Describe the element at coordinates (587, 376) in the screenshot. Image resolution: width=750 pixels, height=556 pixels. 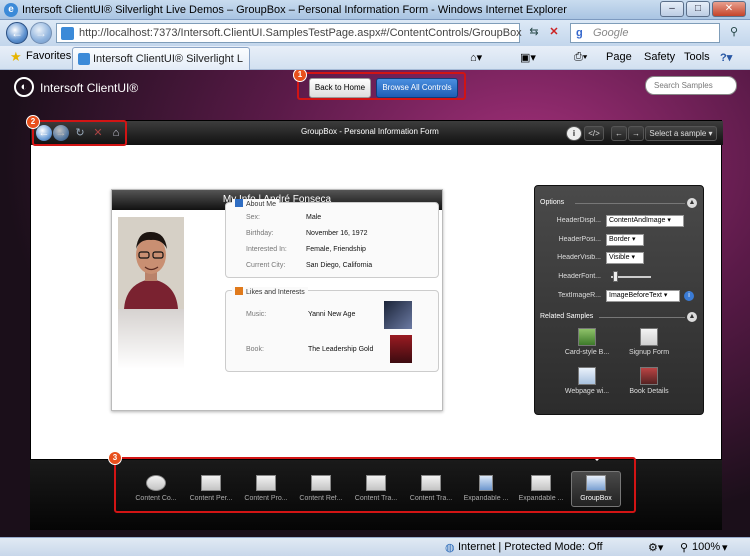
I see `webpage-icon` at that location.